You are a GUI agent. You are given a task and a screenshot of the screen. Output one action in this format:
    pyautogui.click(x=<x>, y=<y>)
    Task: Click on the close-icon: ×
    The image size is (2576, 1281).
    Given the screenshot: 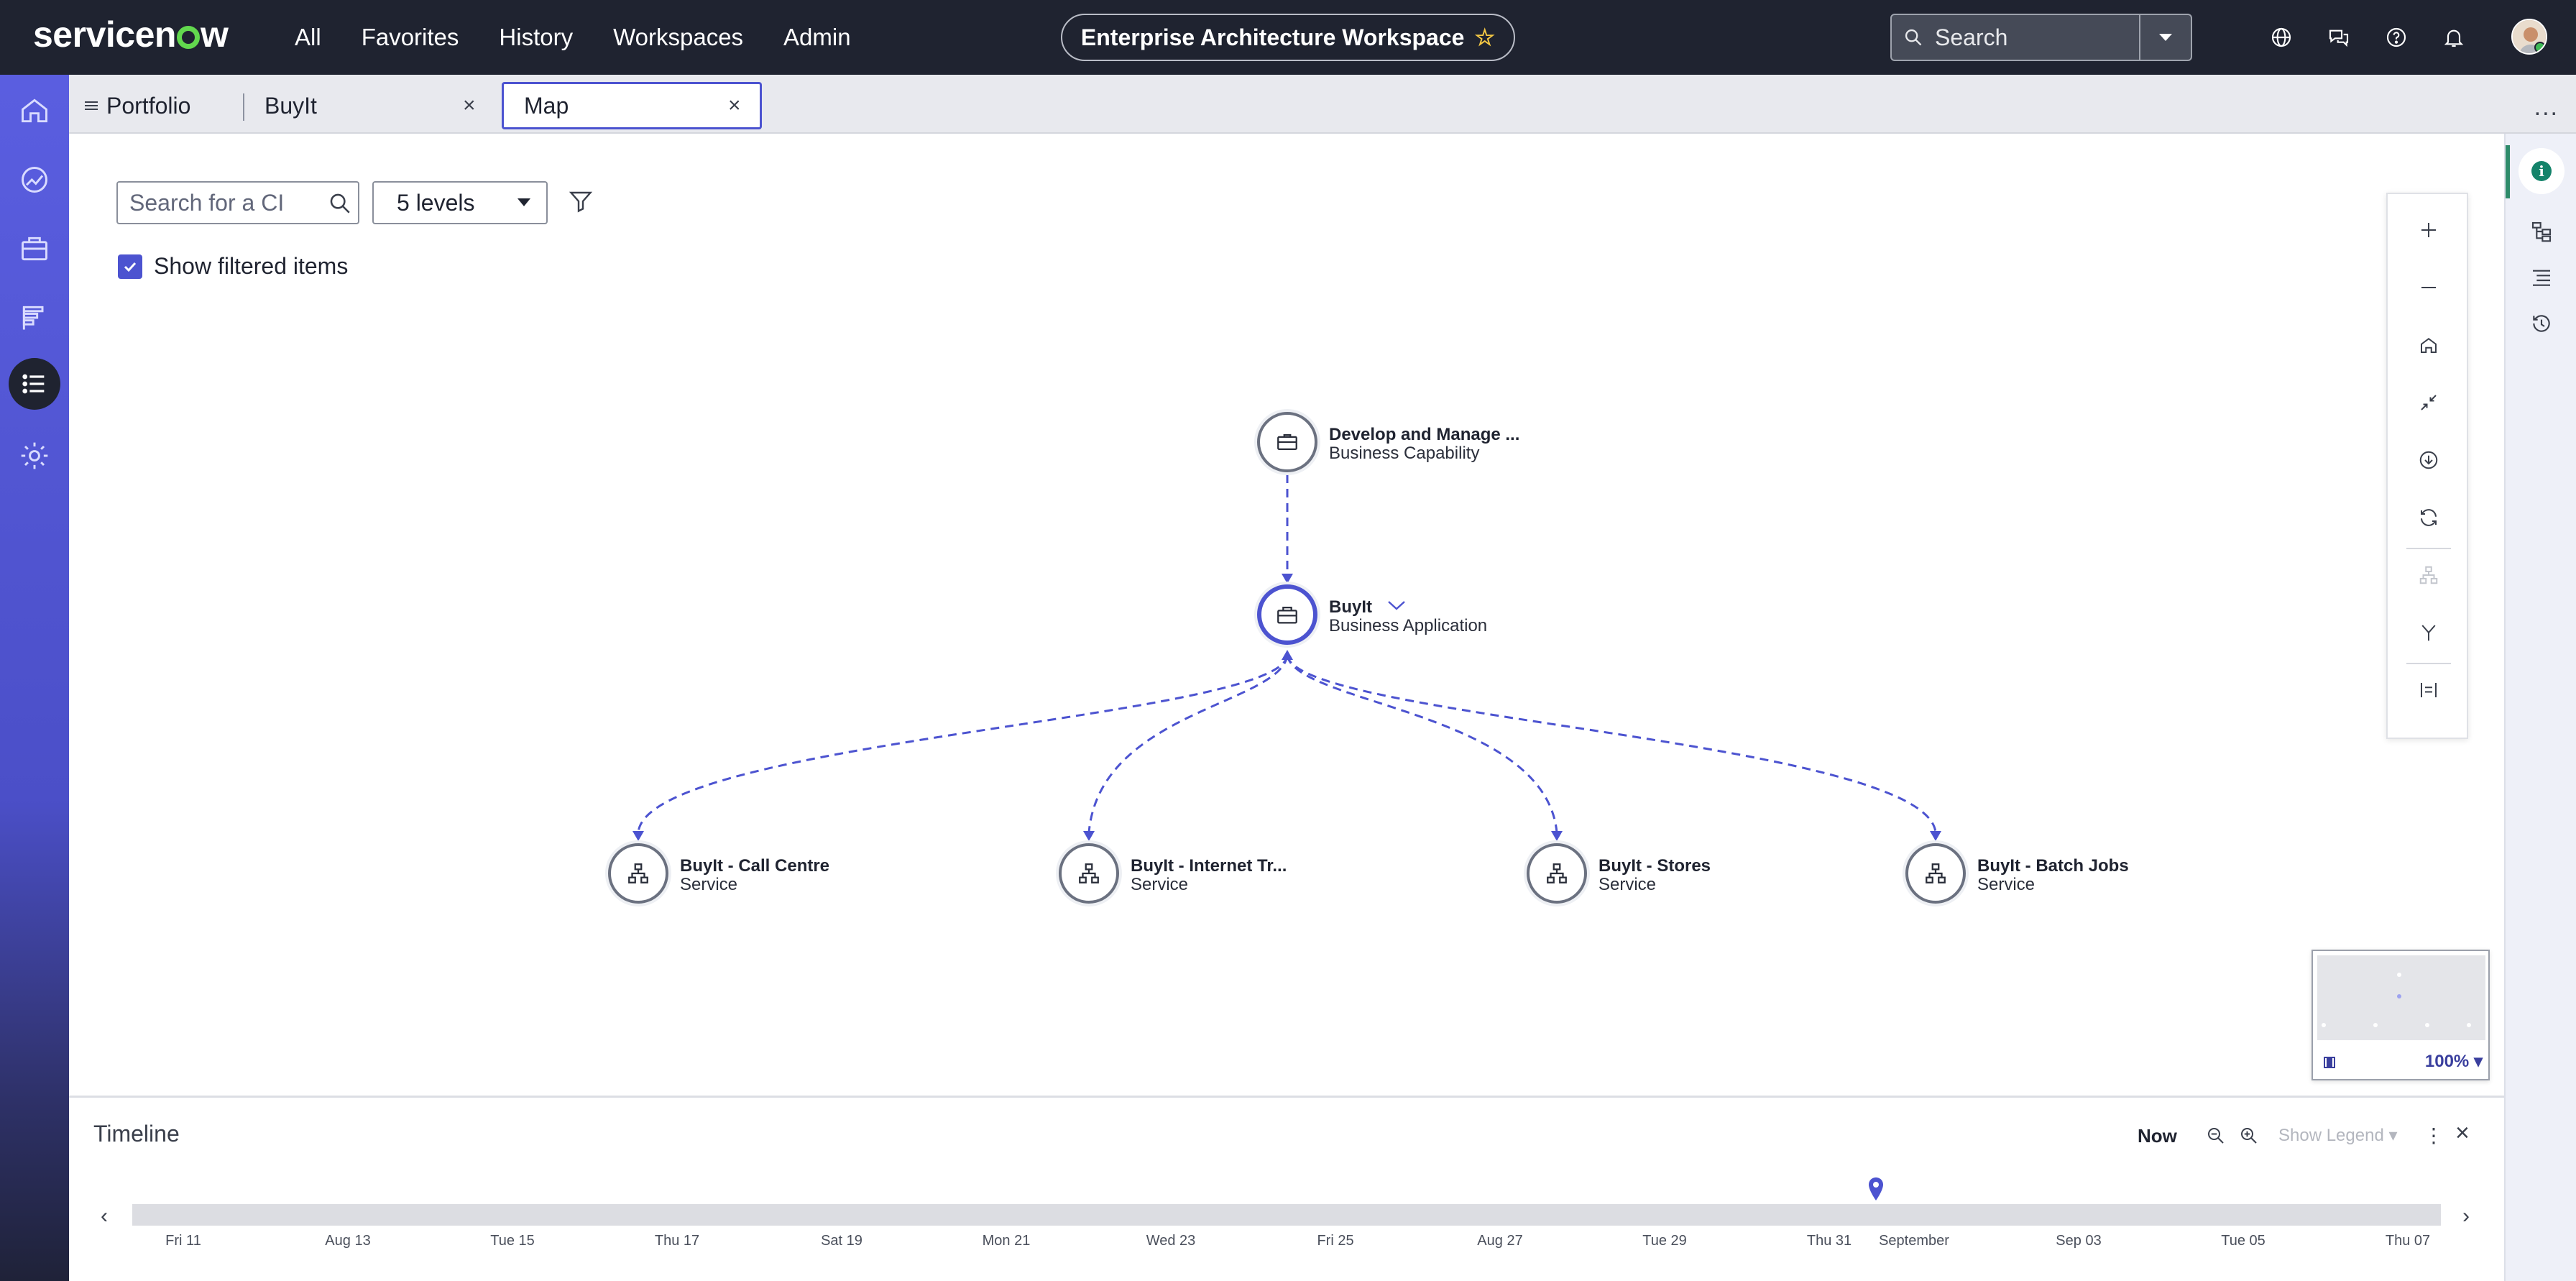 What is the action you would take?
    pyautogui.click(x=2462, y=1133)
    